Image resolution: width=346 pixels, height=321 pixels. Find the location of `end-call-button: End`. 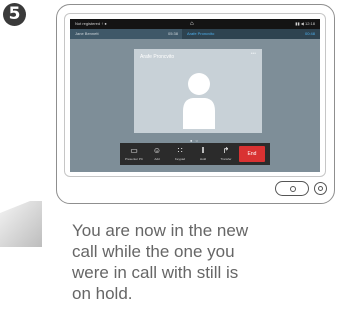

end-call-button: End is located at coordinates (252, 154).